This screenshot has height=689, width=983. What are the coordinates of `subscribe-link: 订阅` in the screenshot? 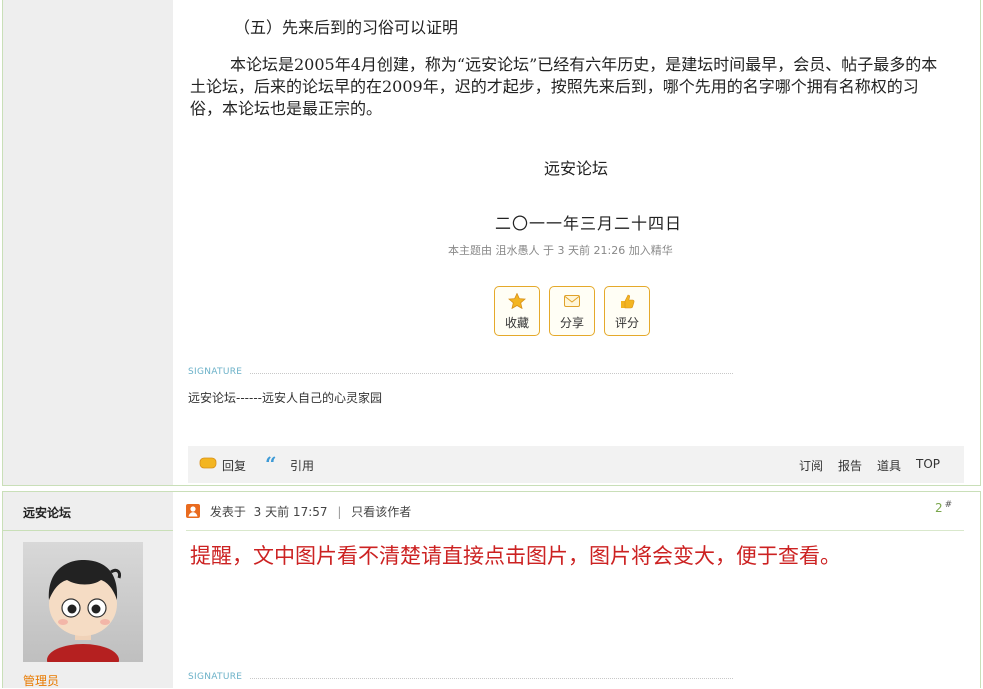 It's located at (811, 465).